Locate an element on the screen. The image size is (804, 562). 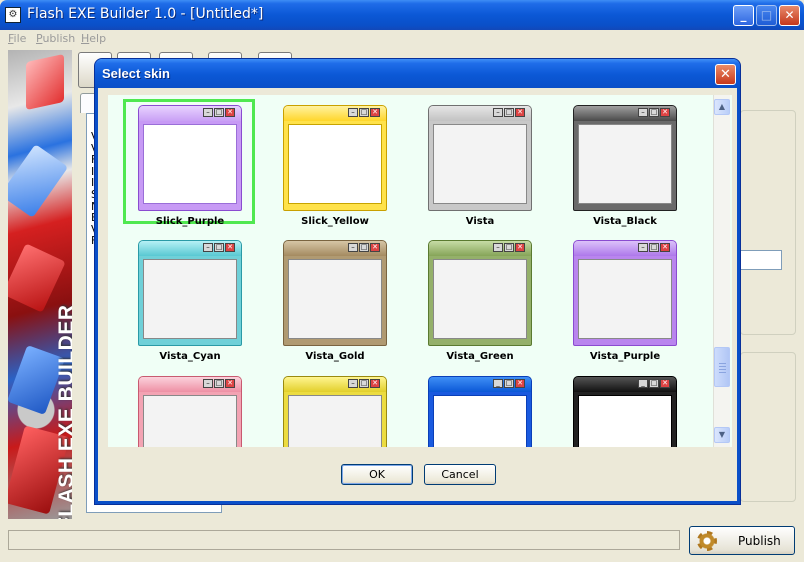
skin-option: – □ ✕ Vista_Green is located at coordinates (480, 303).